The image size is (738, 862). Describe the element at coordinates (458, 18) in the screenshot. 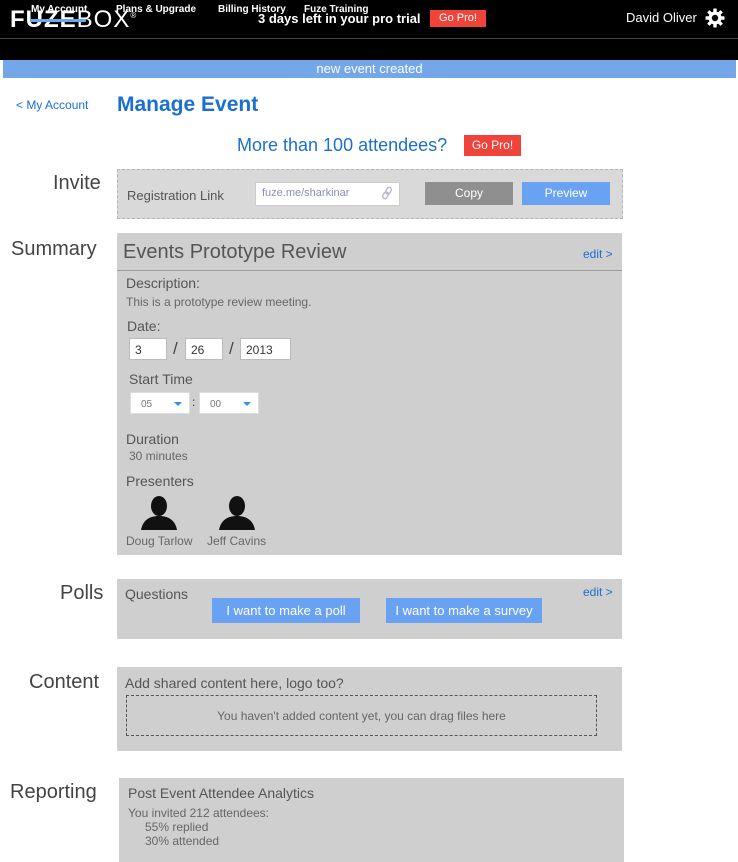

I see `go-pro-button: Go Pro!` at that location.